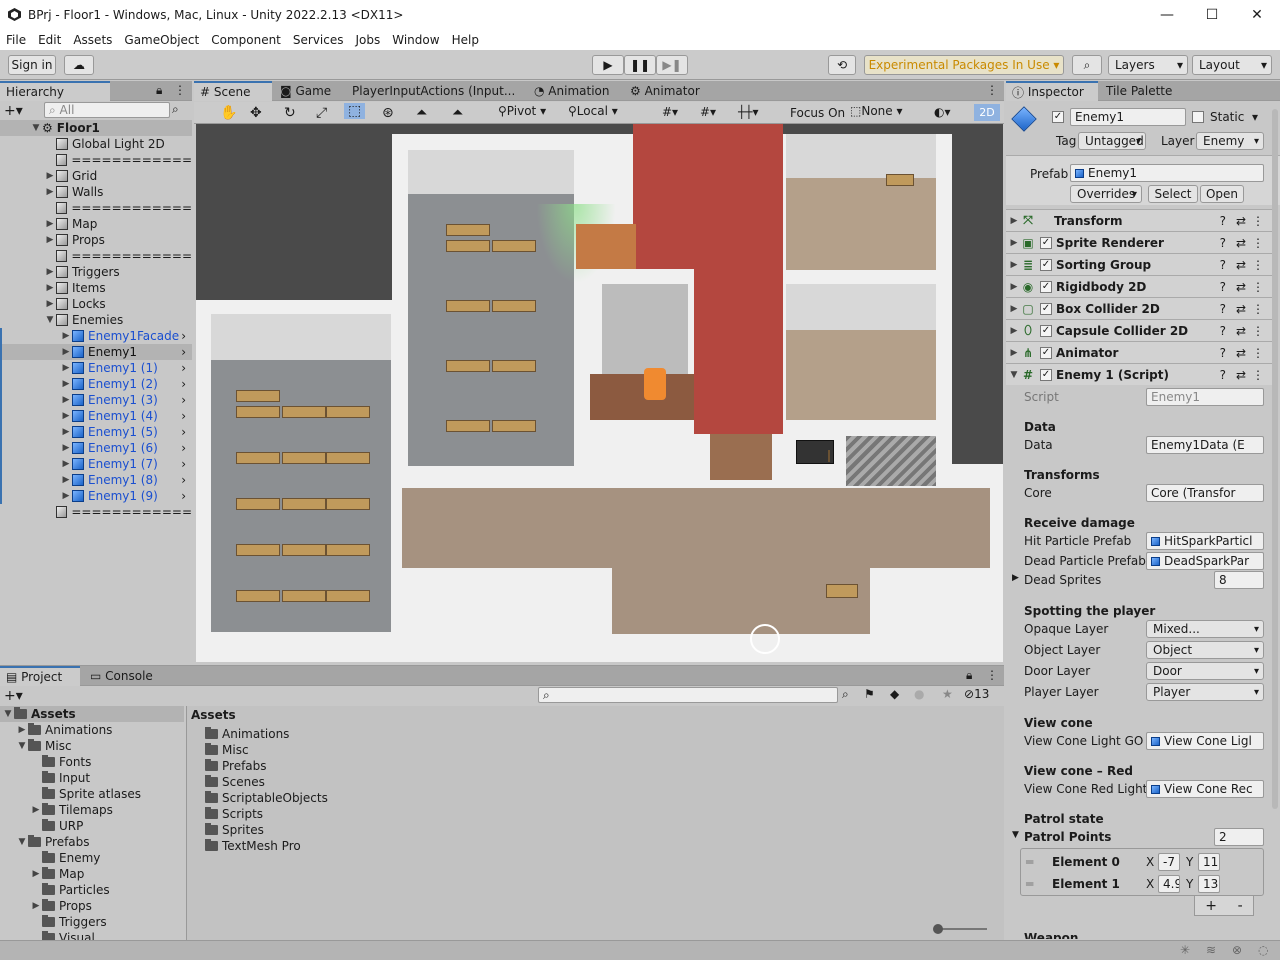 The image size is (1280, 960). Describe the element at coordinates (13, 111) in the screenshot. I see `add-icon: +▾` at that location.